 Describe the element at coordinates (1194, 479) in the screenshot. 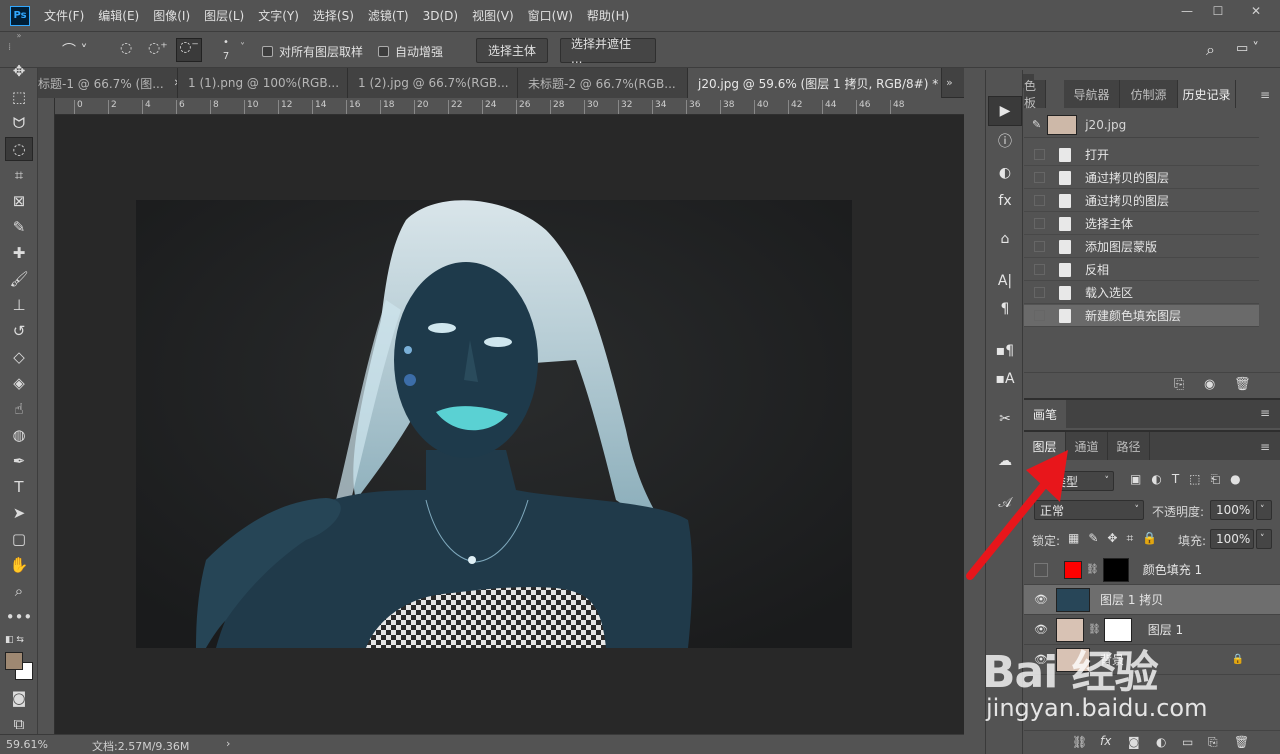

I see `shape-filter-icon: ⬚` at that location.